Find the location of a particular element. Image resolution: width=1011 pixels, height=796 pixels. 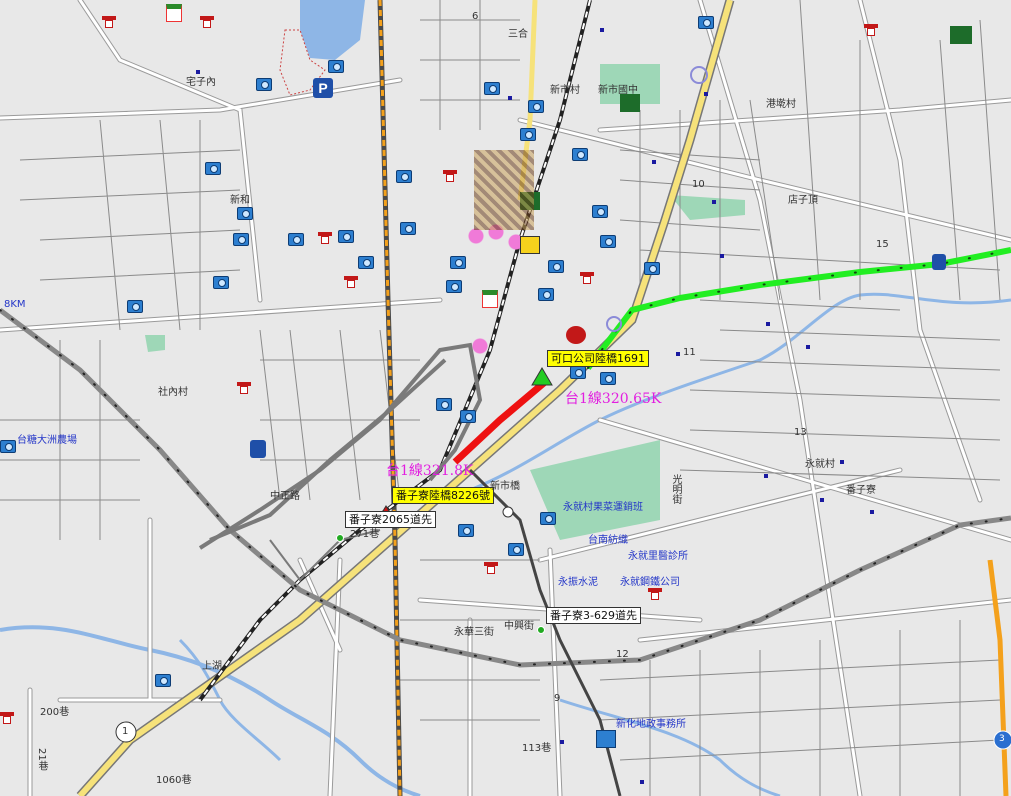

grid-number: 6 is located at coordinates (475, 16).